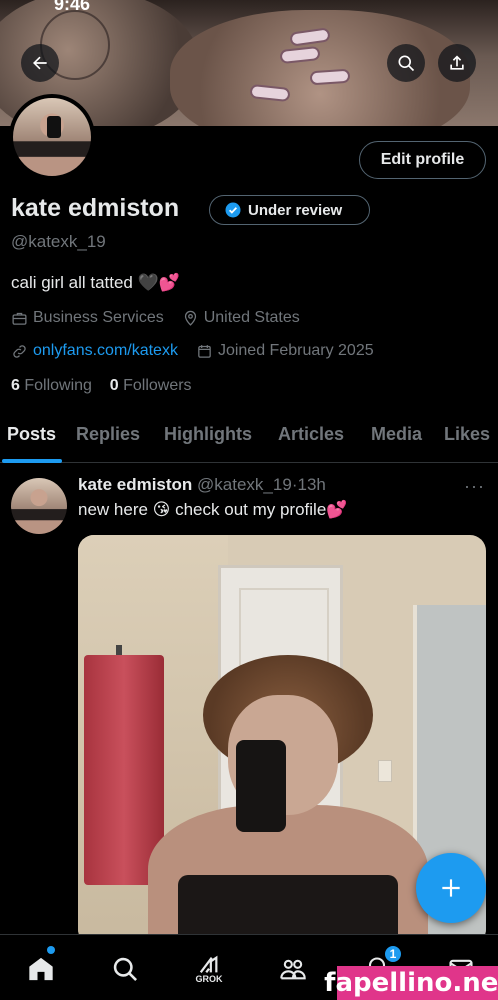 This screenshot has height=1000, width=498. What do you see at coordinates (58, 241) in the screenshot?
I see `profile-handle: @katexk_19` at bounding box center [58, 241].